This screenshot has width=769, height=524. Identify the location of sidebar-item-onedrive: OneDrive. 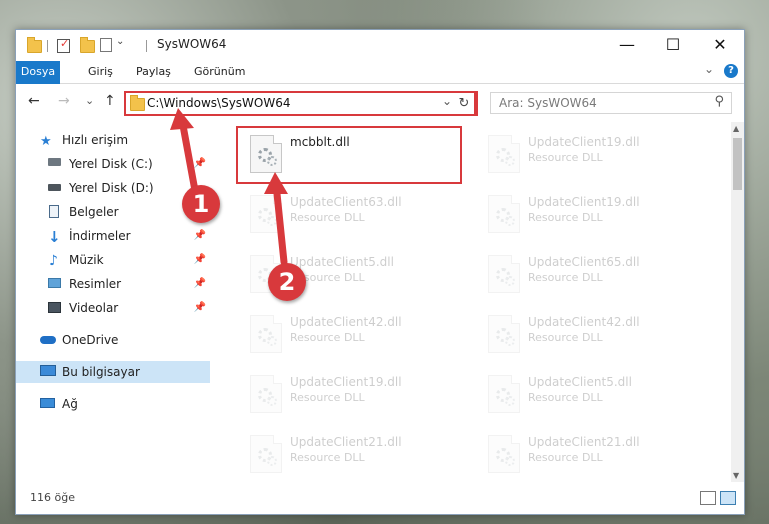
(113, 340).